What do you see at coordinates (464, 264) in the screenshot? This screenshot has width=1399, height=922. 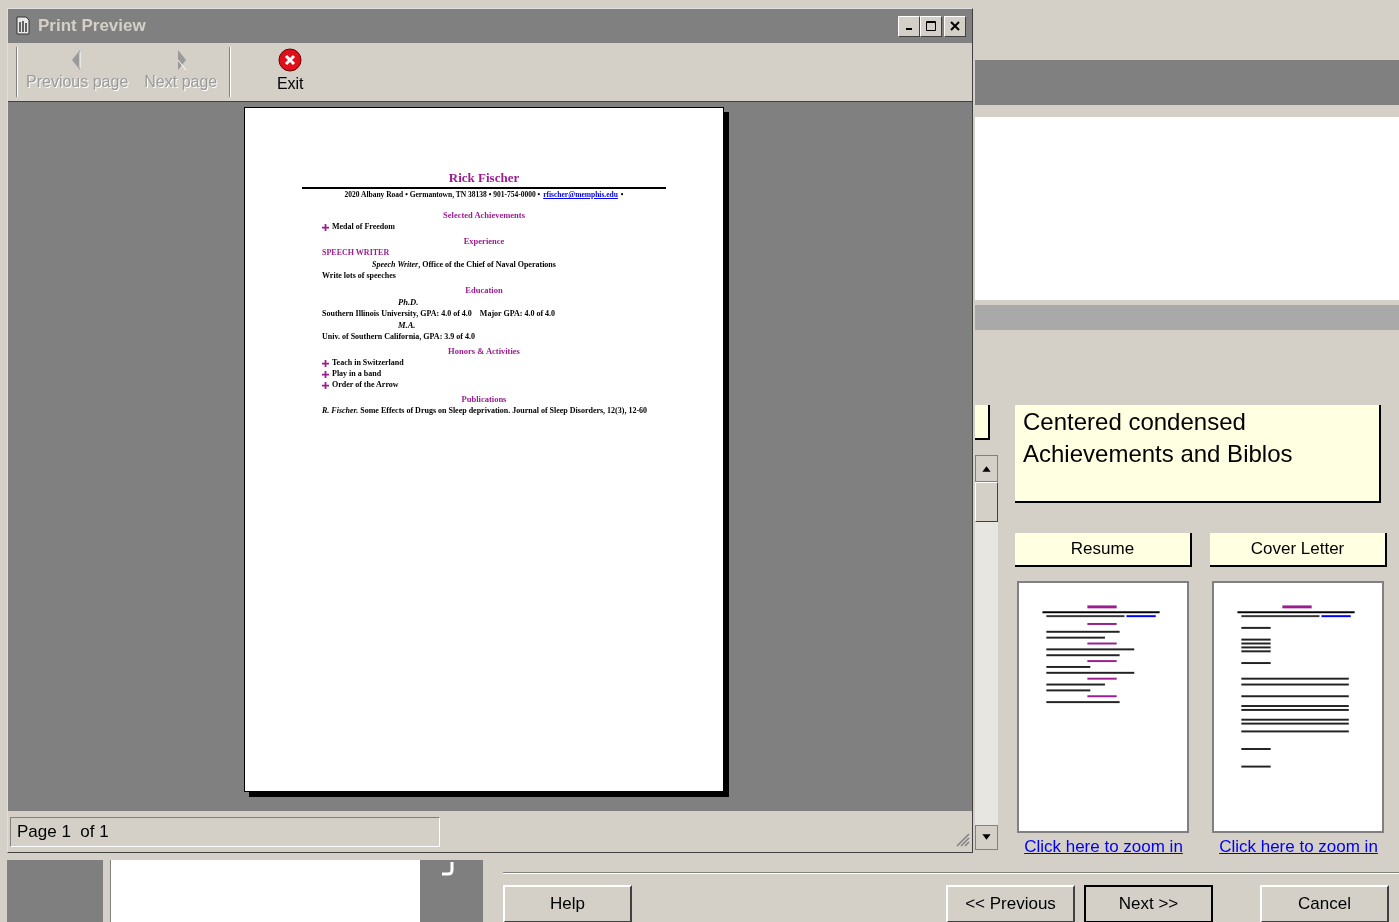 I see `role-line: Speech Writer, Office of the Chief of Naval Operations` at bounding box center [464, 264].